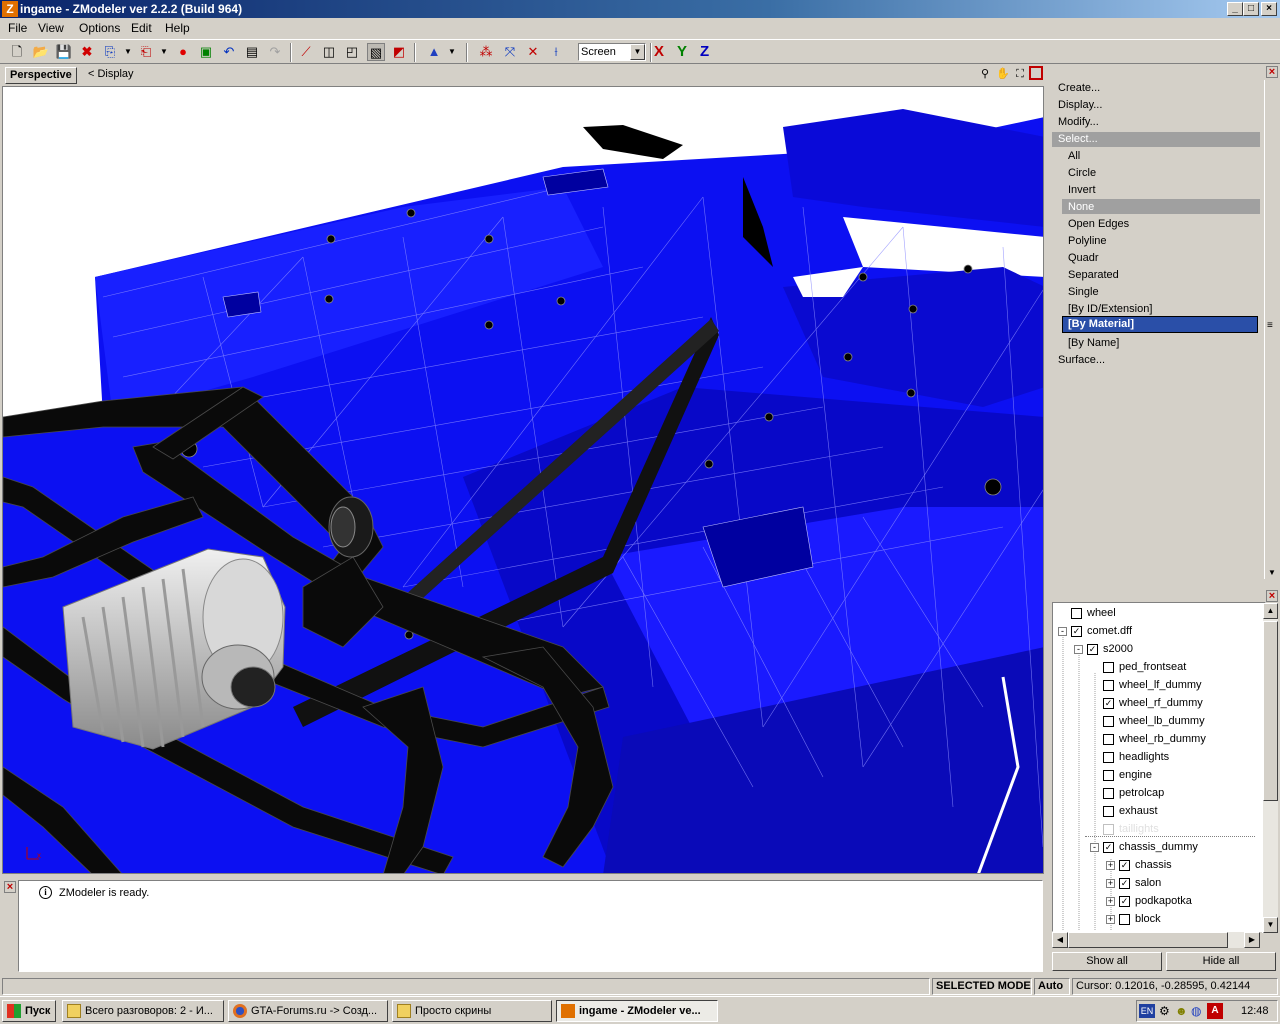  What do you see at coordinates (1083, 292) in the screenshot?
I see `command-item: Single` at bounding box center [1083, 292].